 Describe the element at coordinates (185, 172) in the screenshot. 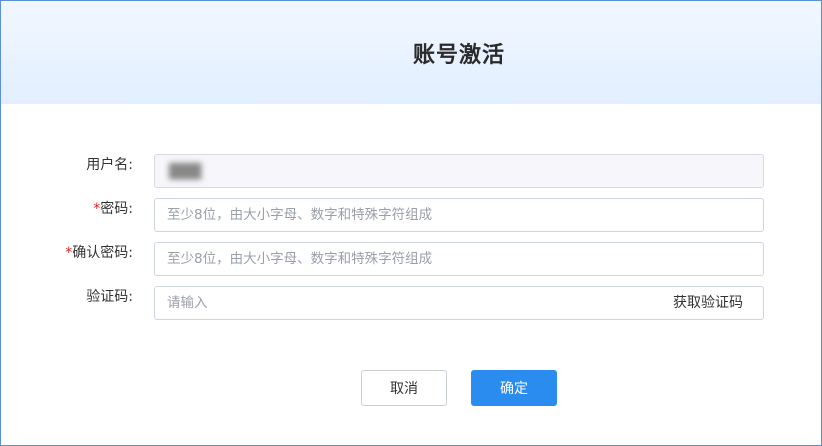

I see `username-value: ███` at that location.